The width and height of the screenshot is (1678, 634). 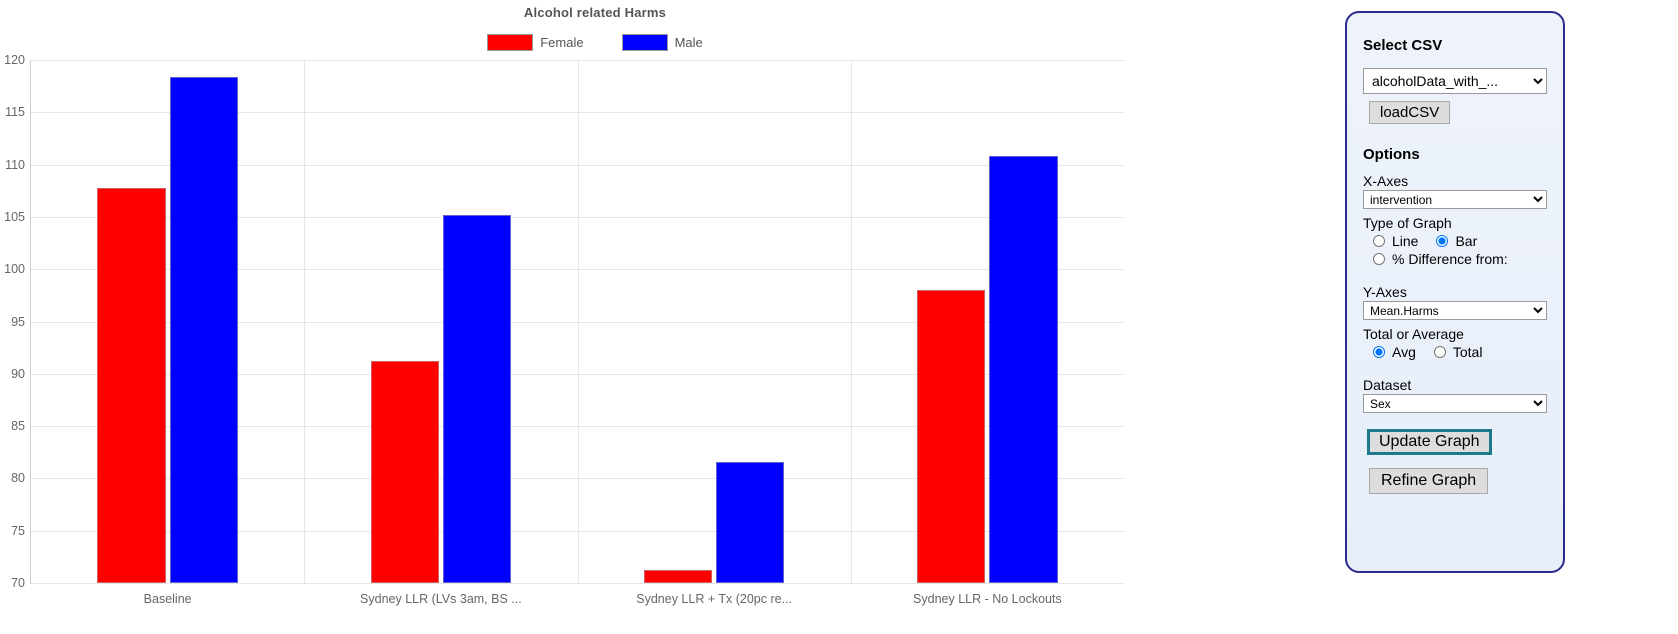 What do you see at coordinates (1379, 241) in the screenshot?
I see `graph-type-line-radio` at bounding box center [1379, 241].